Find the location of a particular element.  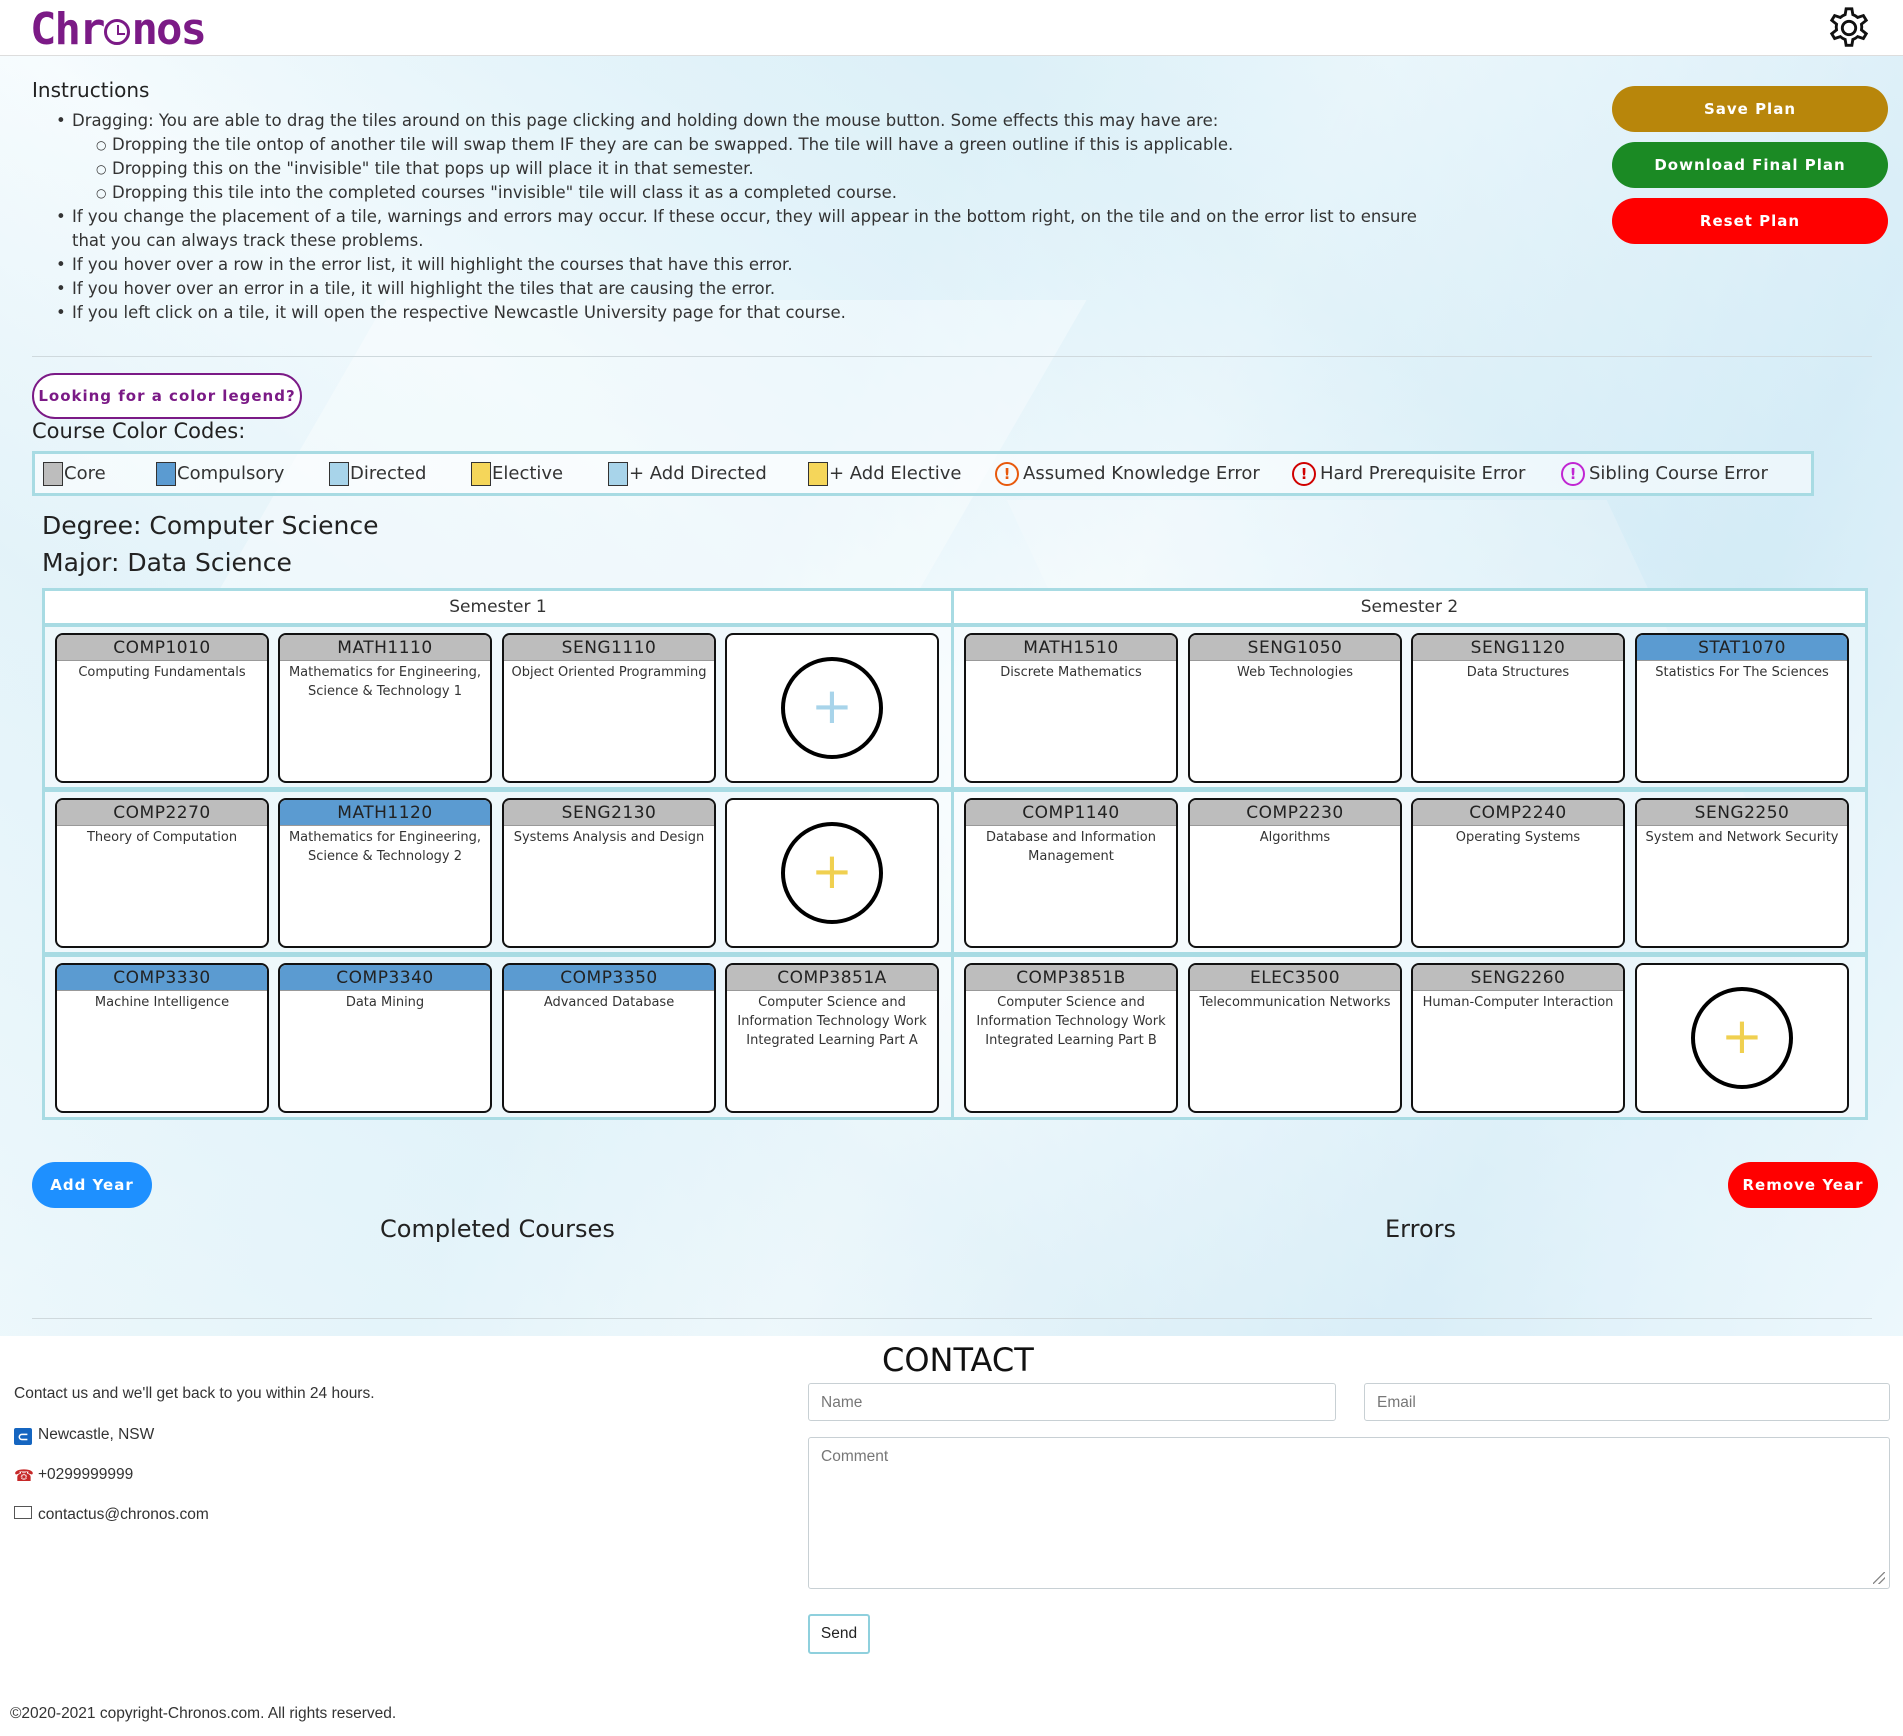

course-tile: MATH1510 Discrete Mathematics is located at coordinates (1071, 708).